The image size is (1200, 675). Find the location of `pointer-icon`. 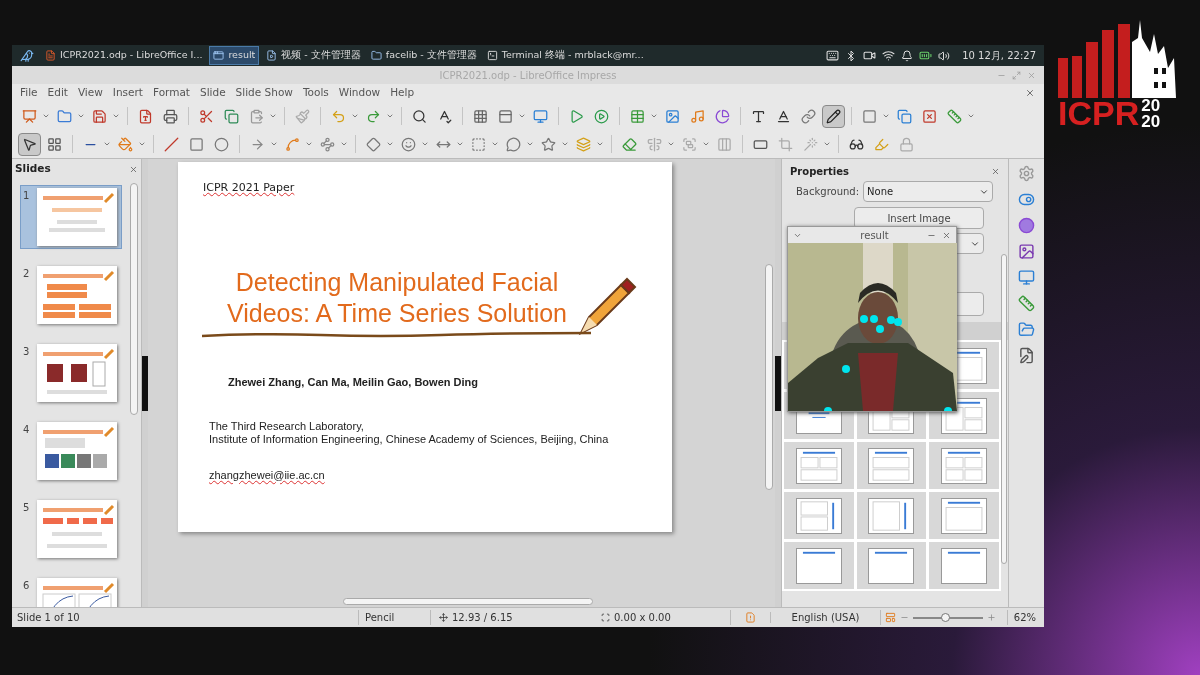

pointer-icon is located at coordinates (29, 144).